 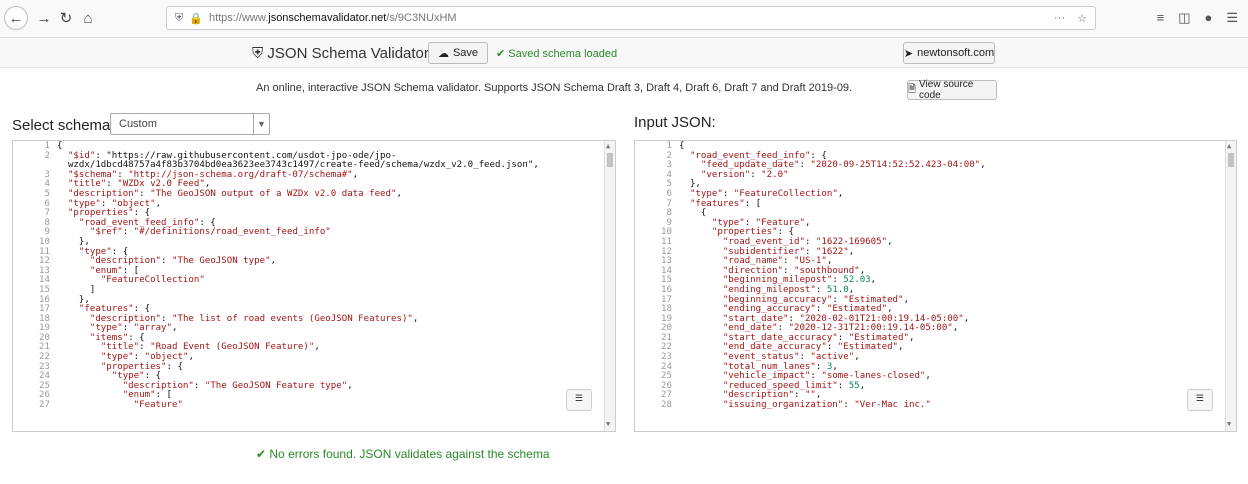 I want to click on lock-icon: 🔒, so click(x=196, y=18).